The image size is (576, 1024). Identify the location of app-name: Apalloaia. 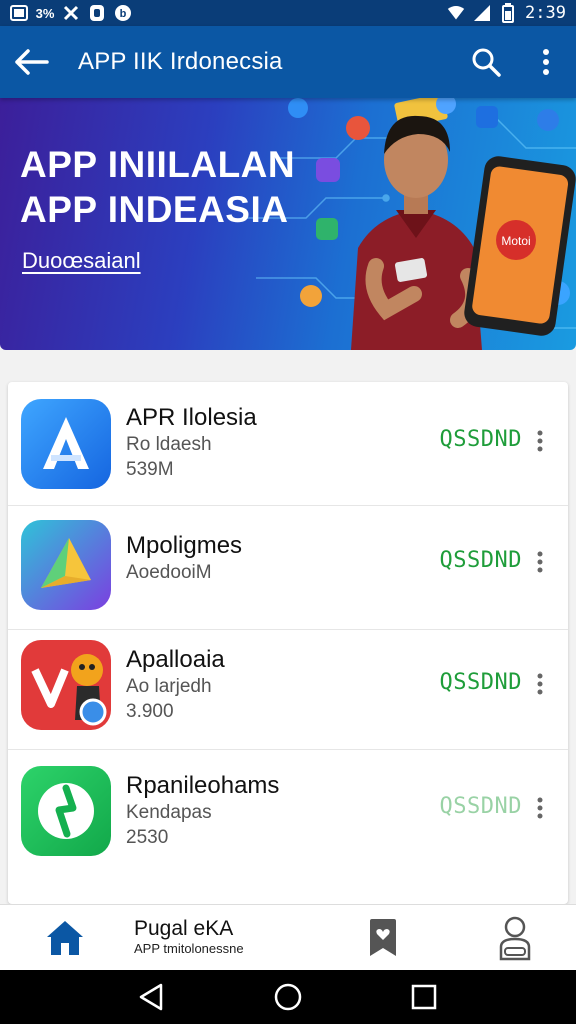
(175, 659).